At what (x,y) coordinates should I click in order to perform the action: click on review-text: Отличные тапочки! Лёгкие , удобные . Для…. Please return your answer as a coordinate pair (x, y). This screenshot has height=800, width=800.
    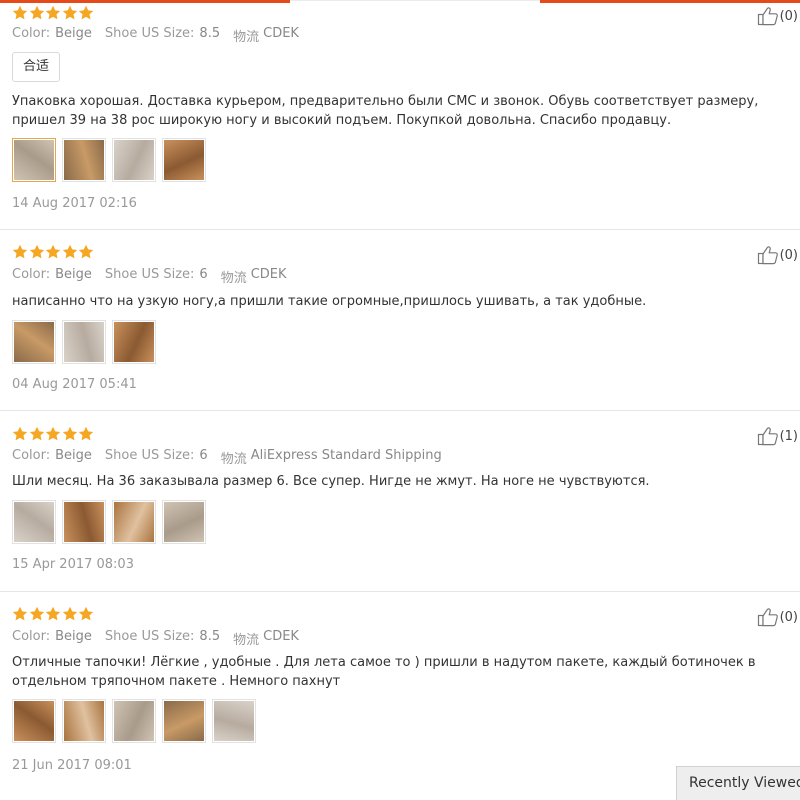
    Looking at the image, I should click on (384, 672).